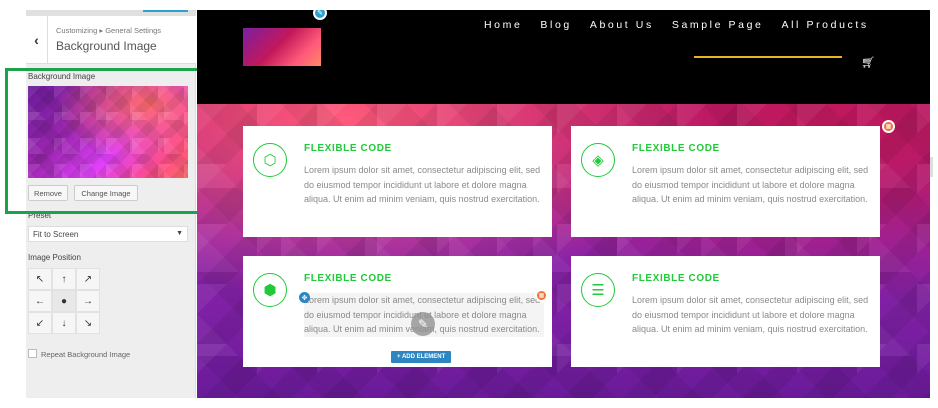 The height and width of the screenshot is (408, 938). Describe the element at coordinates (40, 279) in the screenshot. I see `position-top-left-icon: ↖` at that location.